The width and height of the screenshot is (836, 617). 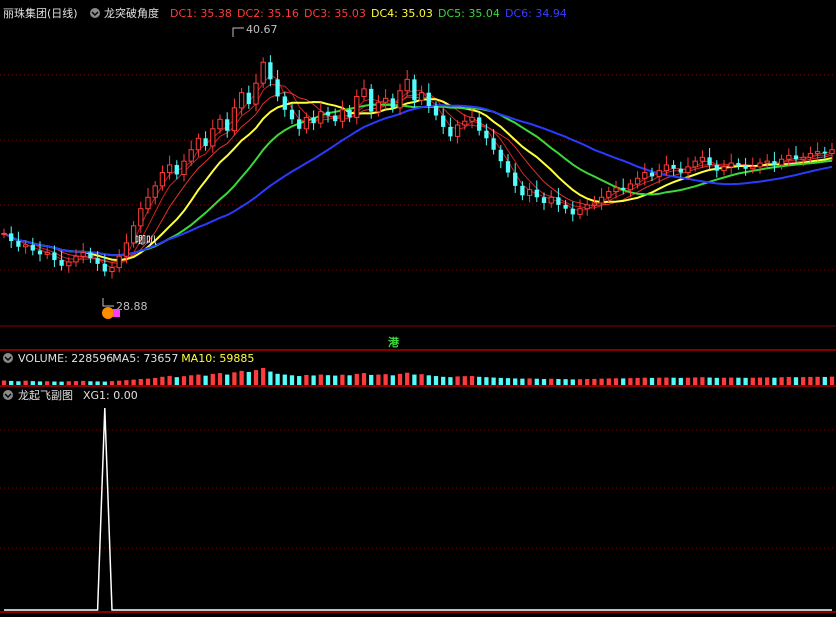 What do you see at coordinates (65, 358) in the screenshot?
I see `volume-legend-item-1: VOLUME: 228596` at bounding box center [65, 358].